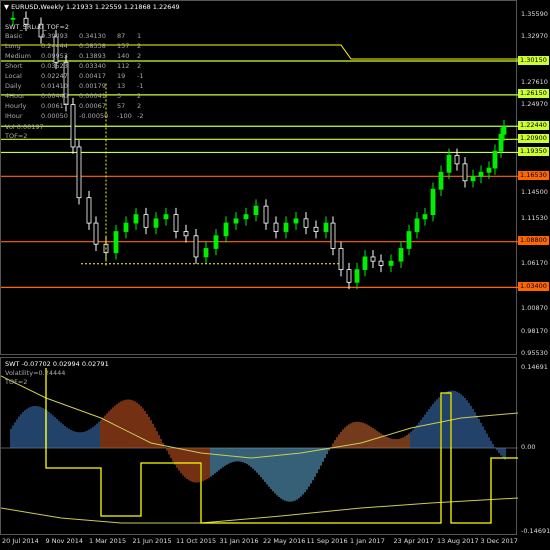 This screenshot has width=550, height=550. I want to click on stats-cell-v1: 0.00617, so click(54, 106).